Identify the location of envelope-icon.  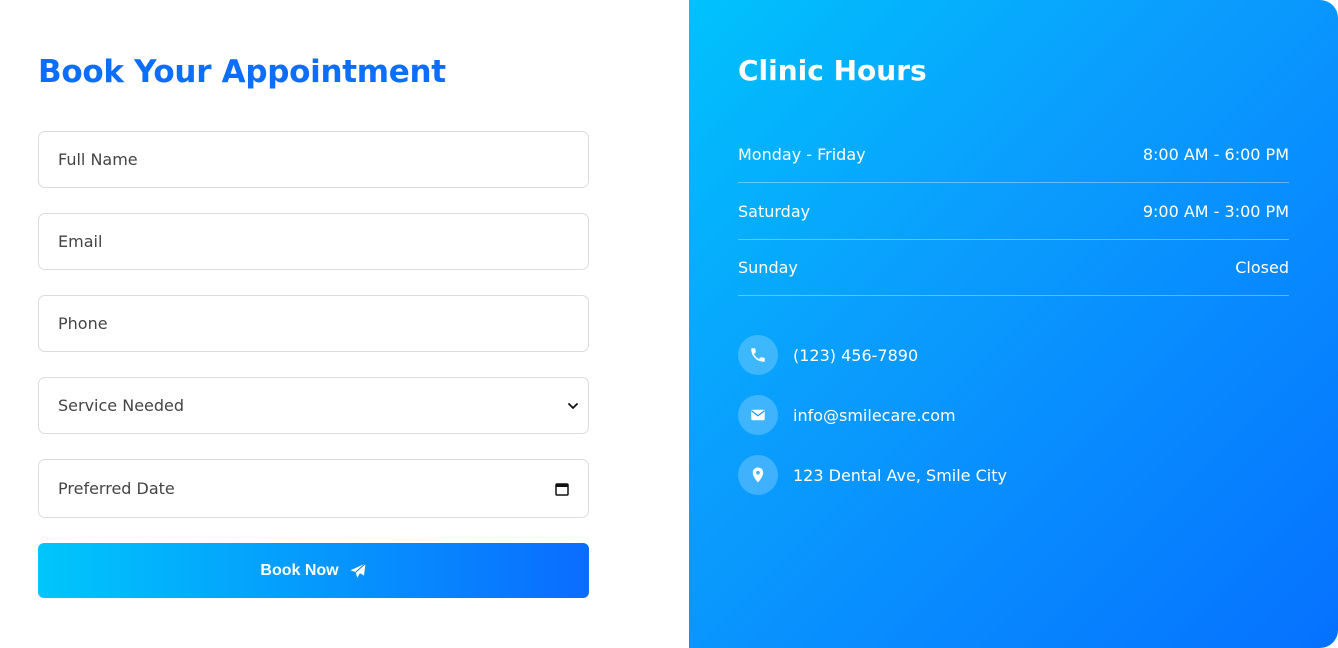
(758, 415).